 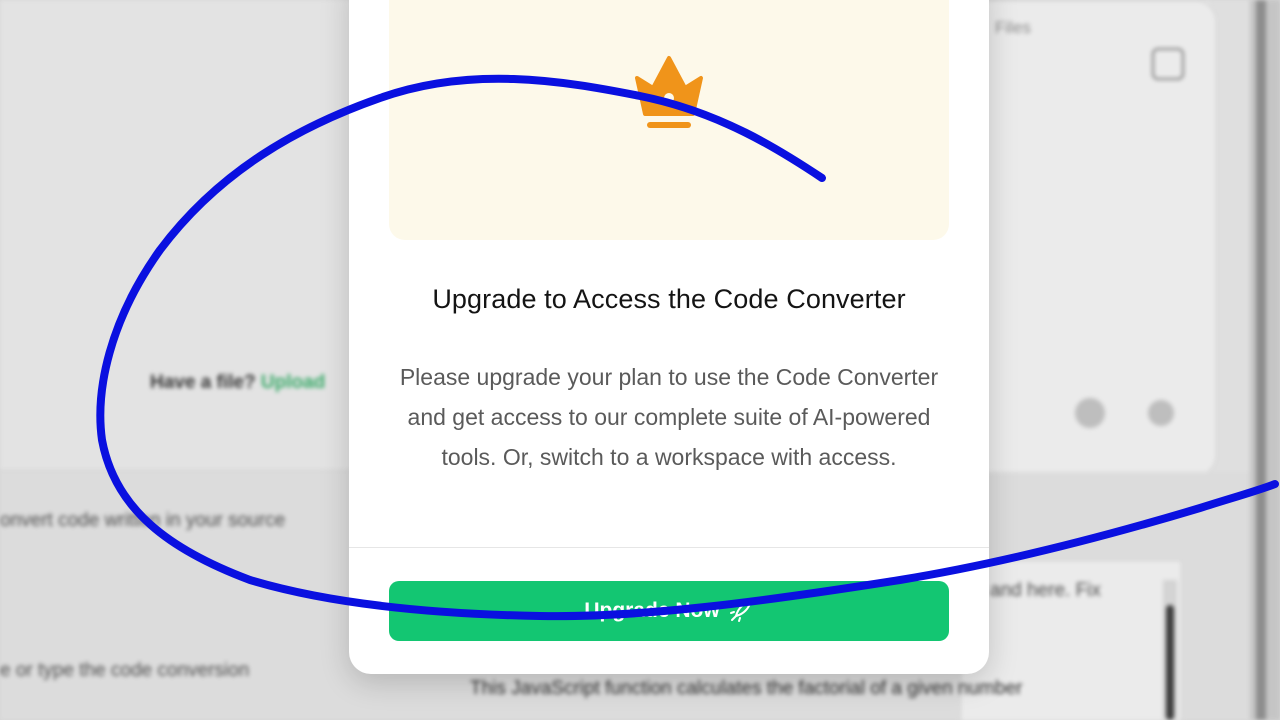 I want to click on modal-divider, so click(x=669, y=547).